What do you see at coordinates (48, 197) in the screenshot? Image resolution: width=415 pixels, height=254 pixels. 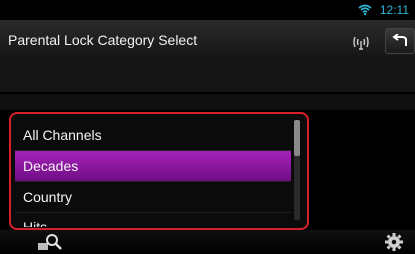 I see `list-item-label: Country` at bounding box center [48, 197].